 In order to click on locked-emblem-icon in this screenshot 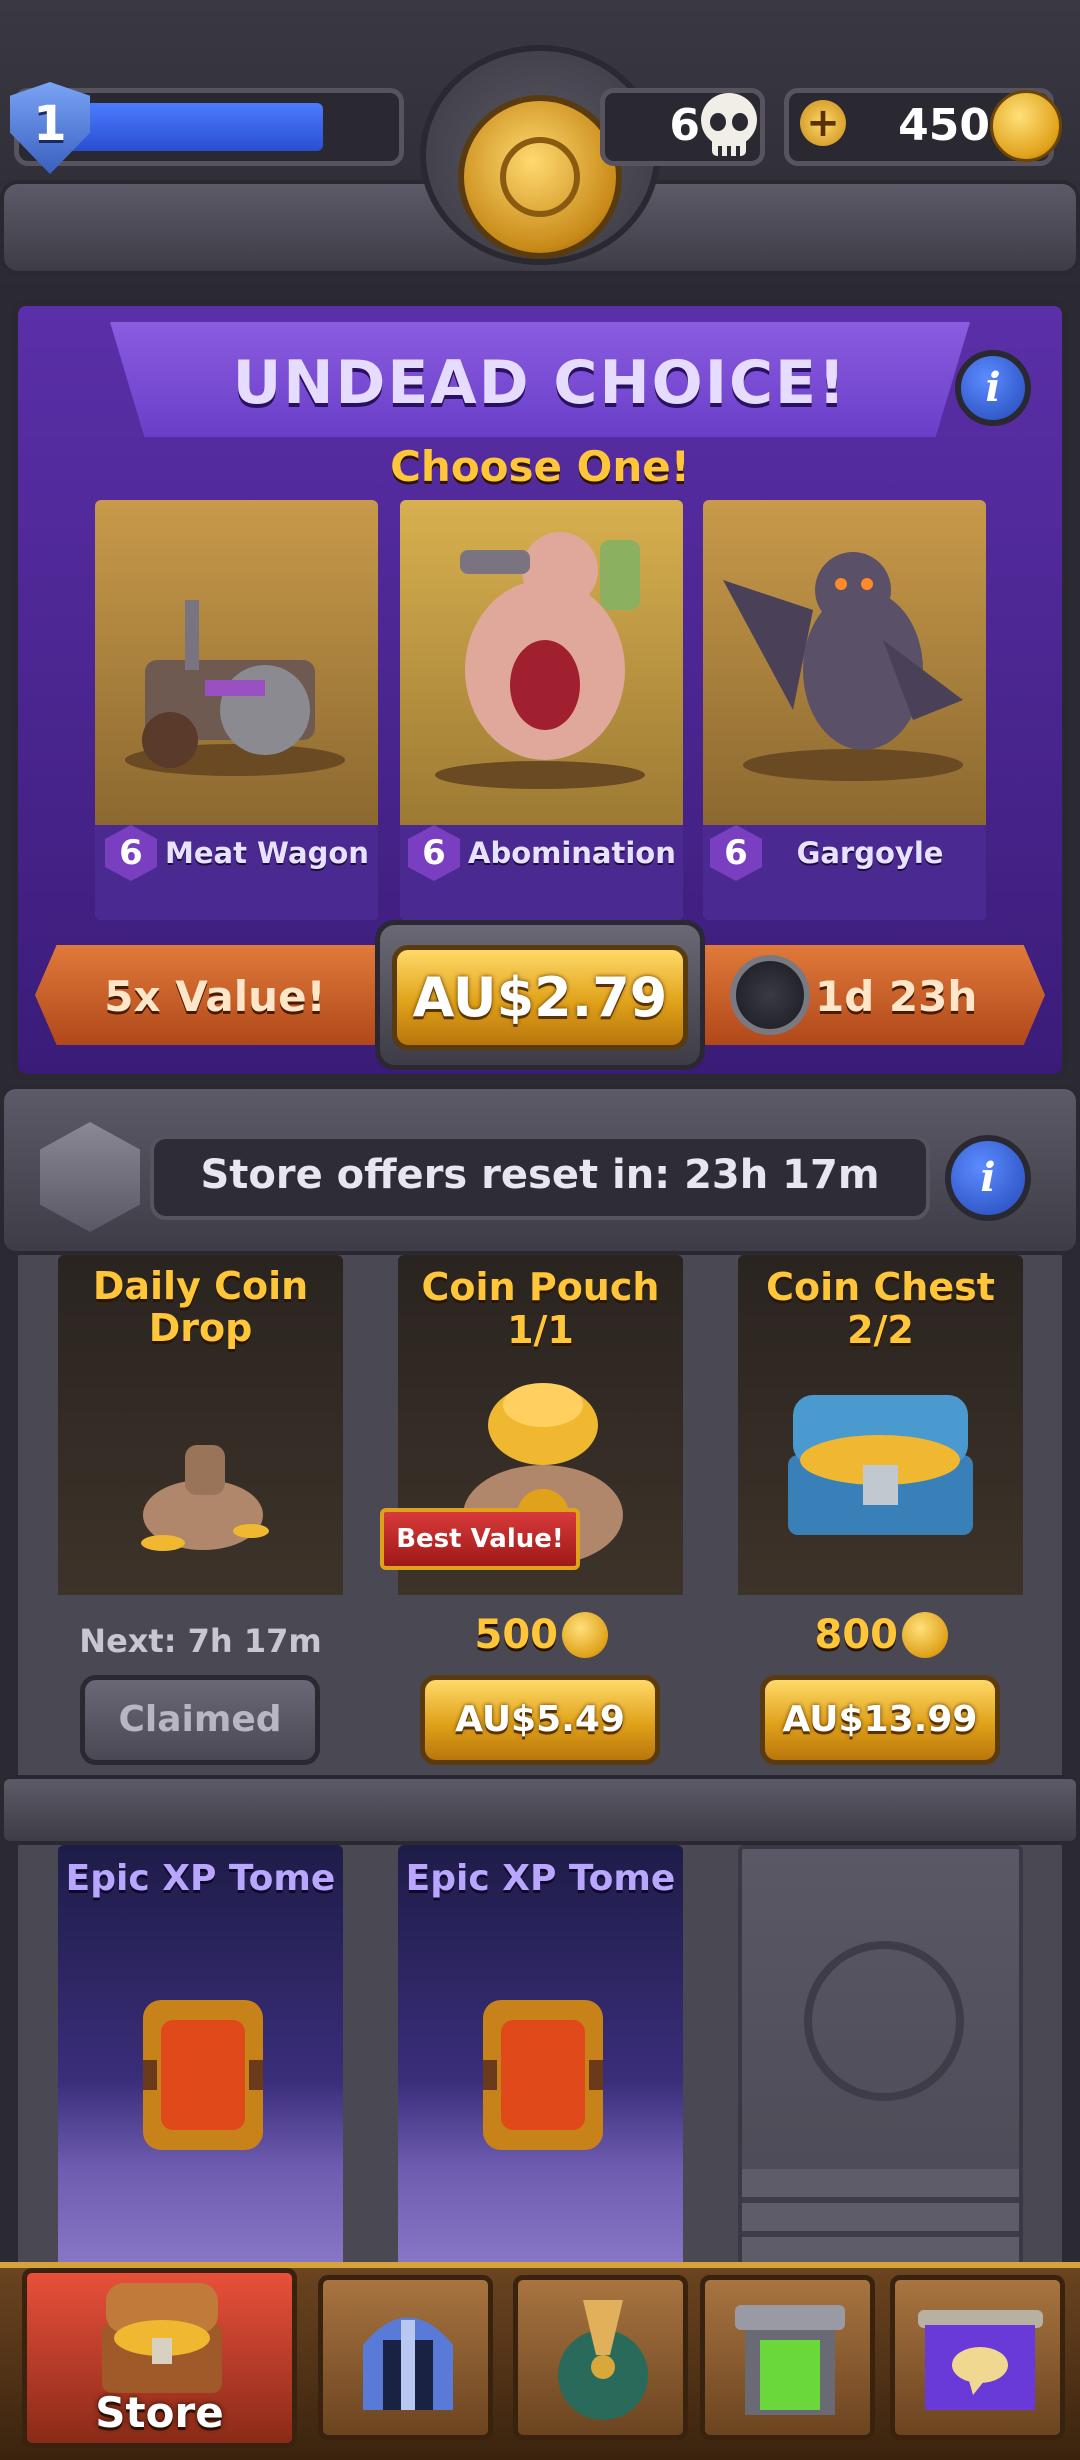, I will do `click(884, 2021)`.